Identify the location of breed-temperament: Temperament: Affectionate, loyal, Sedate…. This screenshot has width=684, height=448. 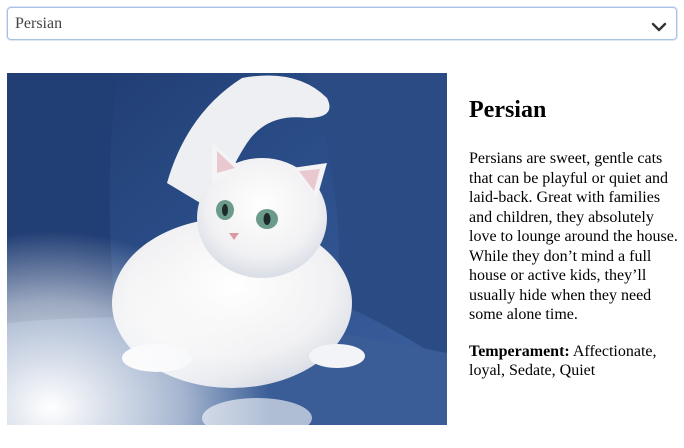
(575, 361).